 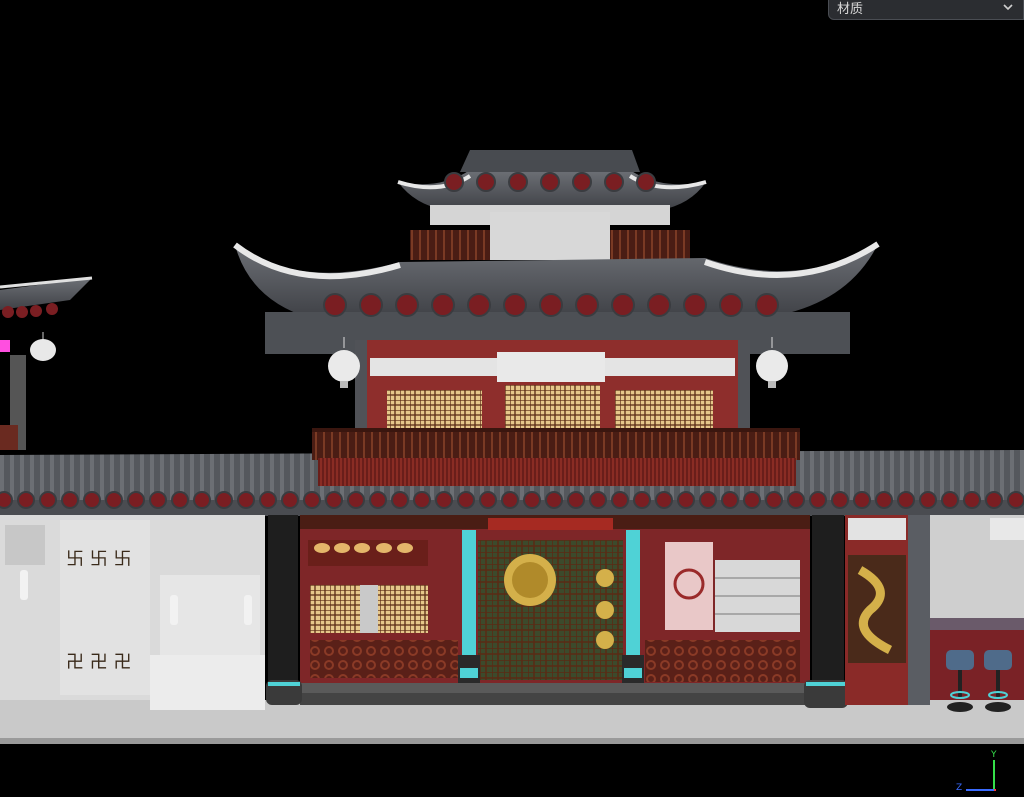 What do you see at coordinates (46, 363) in the screenshot?
I see `left-partial-pavilion` at bounding box center [46, 363].